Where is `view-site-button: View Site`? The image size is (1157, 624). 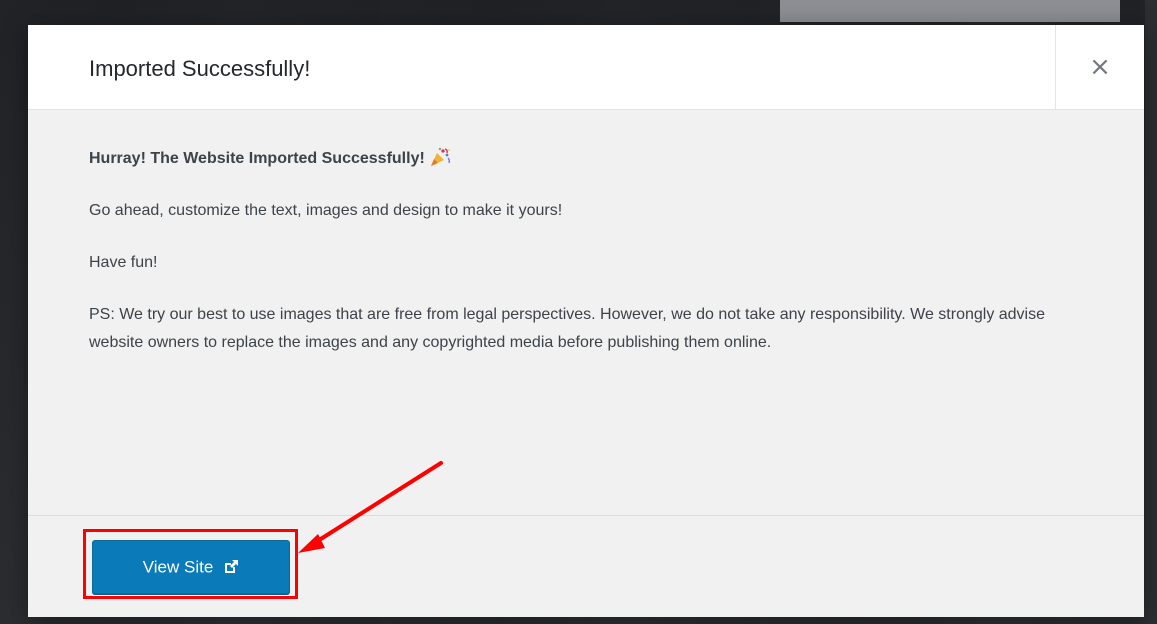
view-site-button: View Site is located at coordinates (191, 567).